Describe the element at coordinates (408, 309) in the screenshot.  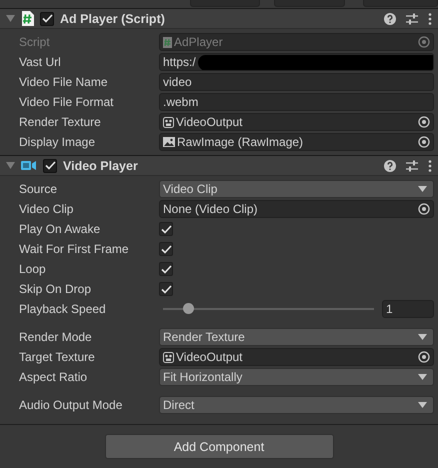
I see `number-field: 1` at that location.